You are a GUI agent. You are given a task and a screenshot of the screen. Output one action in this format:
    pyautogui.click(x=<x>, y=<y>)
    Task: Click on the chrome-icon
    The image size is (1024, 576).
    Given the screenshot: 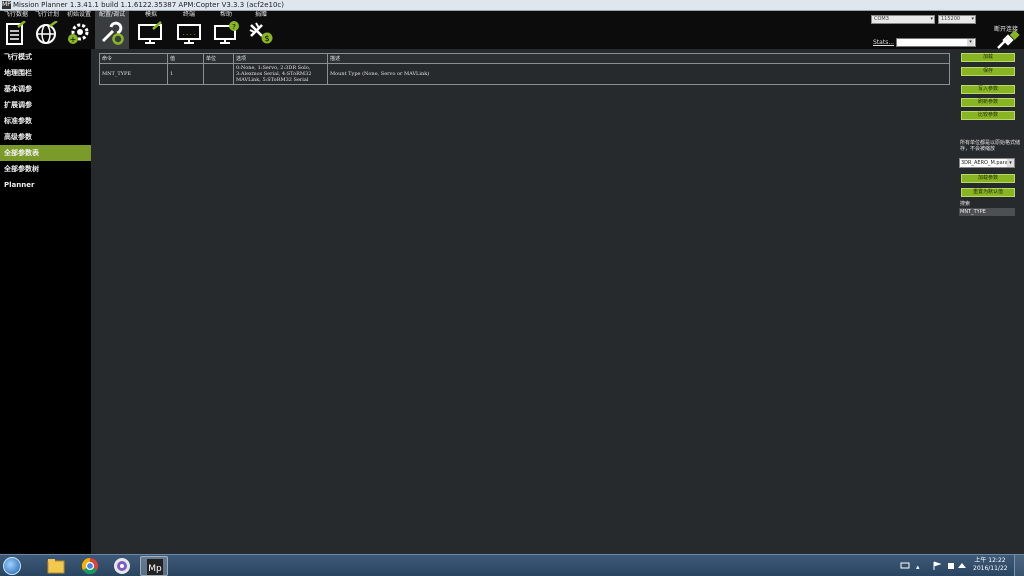 What is the action you would take?
    pyautogui.click(x=89, y=566)
    